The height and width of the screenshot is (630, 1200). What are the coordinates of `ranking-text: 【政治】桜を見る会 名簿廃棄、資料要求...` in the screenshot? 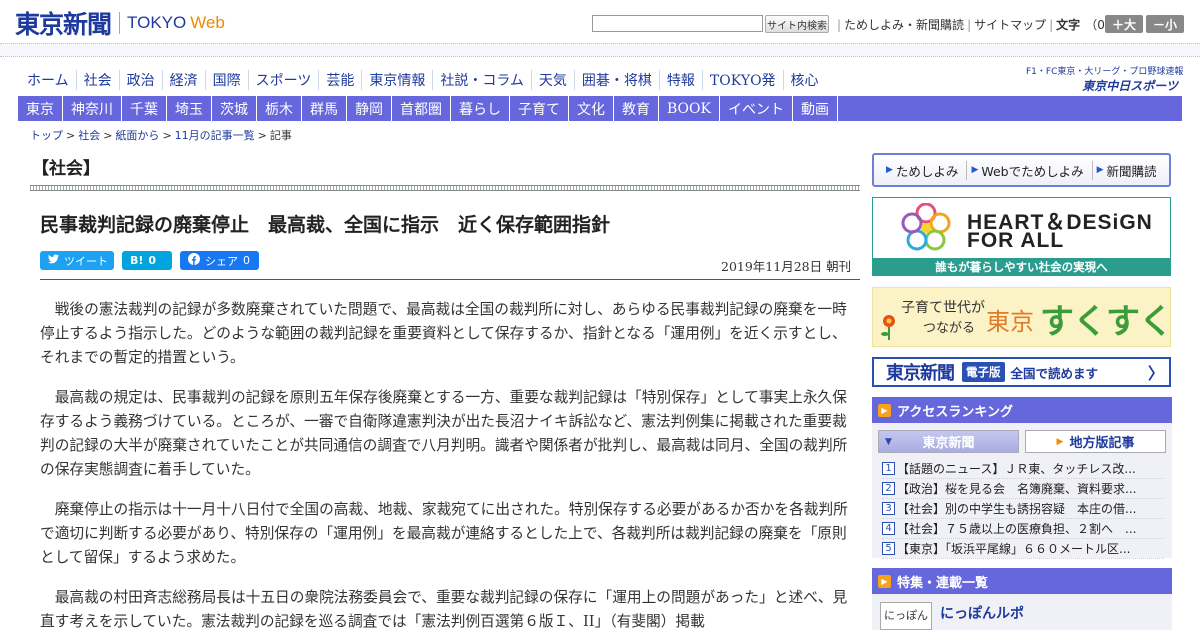 It's located at (1017, 489).